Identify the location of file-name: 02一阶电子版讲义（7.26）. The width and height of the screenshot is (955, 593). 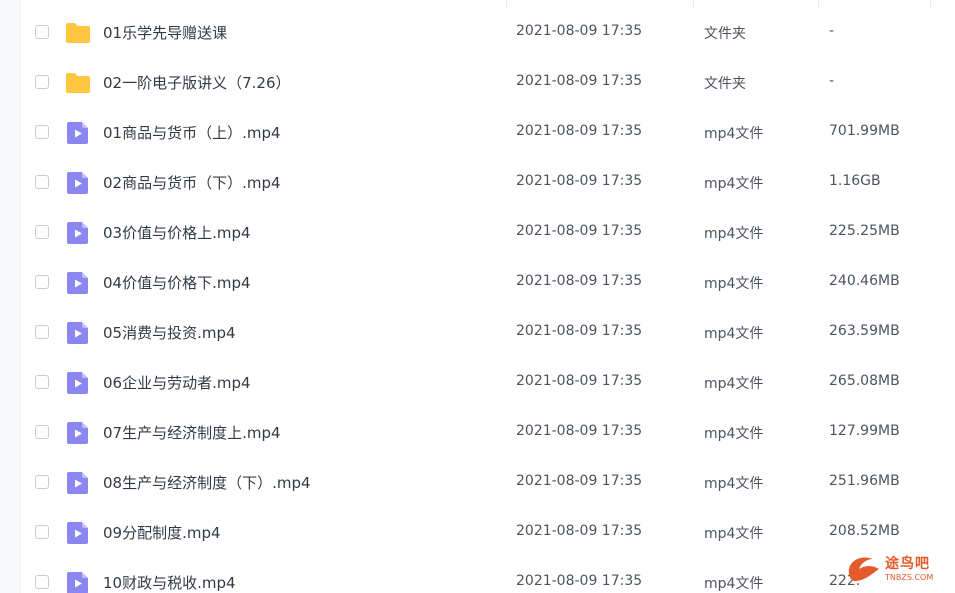
(197, 82).